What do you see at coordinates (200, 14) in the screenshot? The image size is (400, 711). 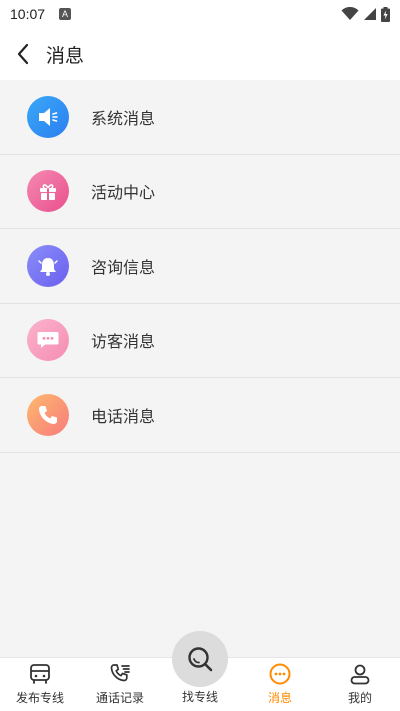 I see `status-bar: 10:07 A` at bounding box center [200, 14].